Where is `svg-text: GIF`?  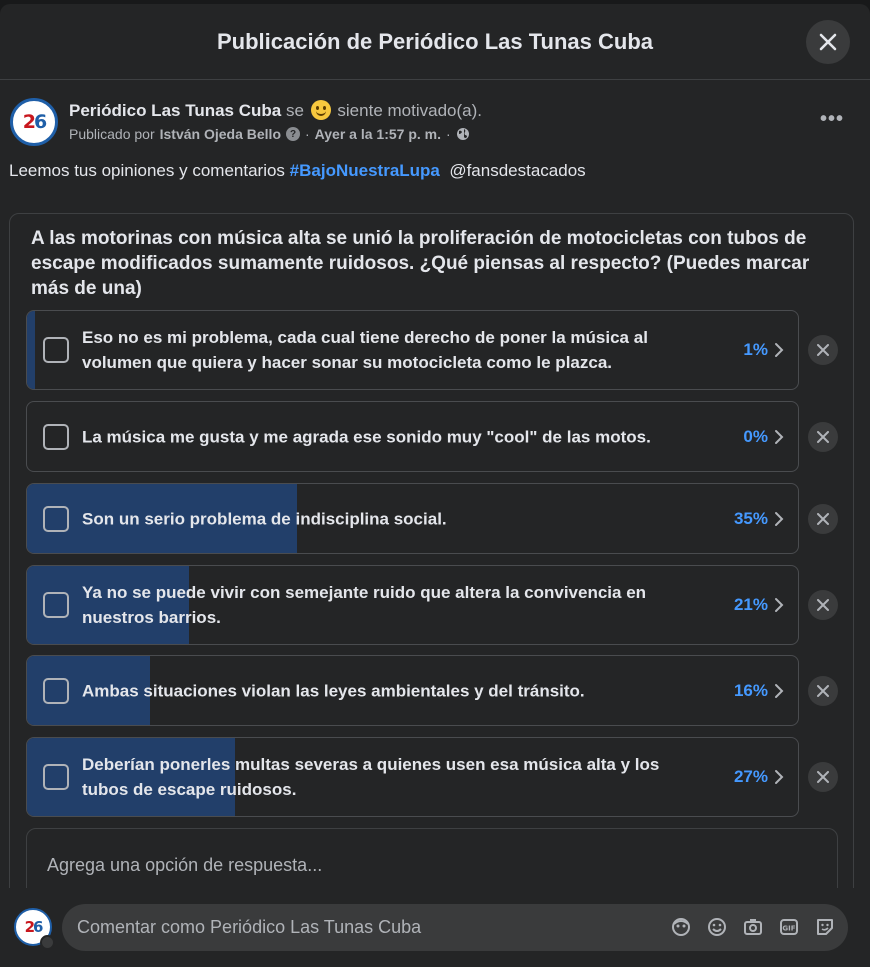
svg-text: GIF is located at coordinates (788, 929).